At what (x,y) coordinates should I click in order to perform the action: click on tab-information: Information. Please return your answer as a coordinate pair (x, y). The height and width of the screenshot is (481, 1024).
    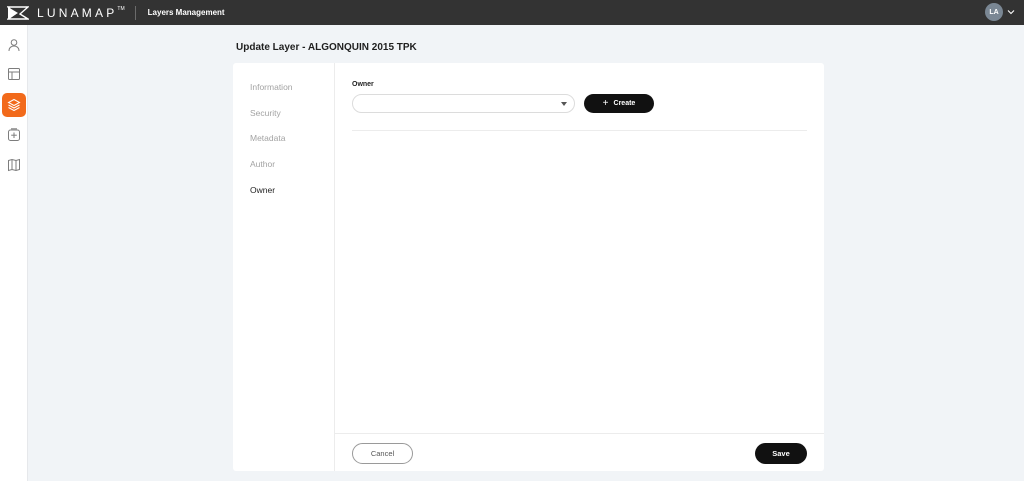
    Looking at the image, I should click on (271, 87).